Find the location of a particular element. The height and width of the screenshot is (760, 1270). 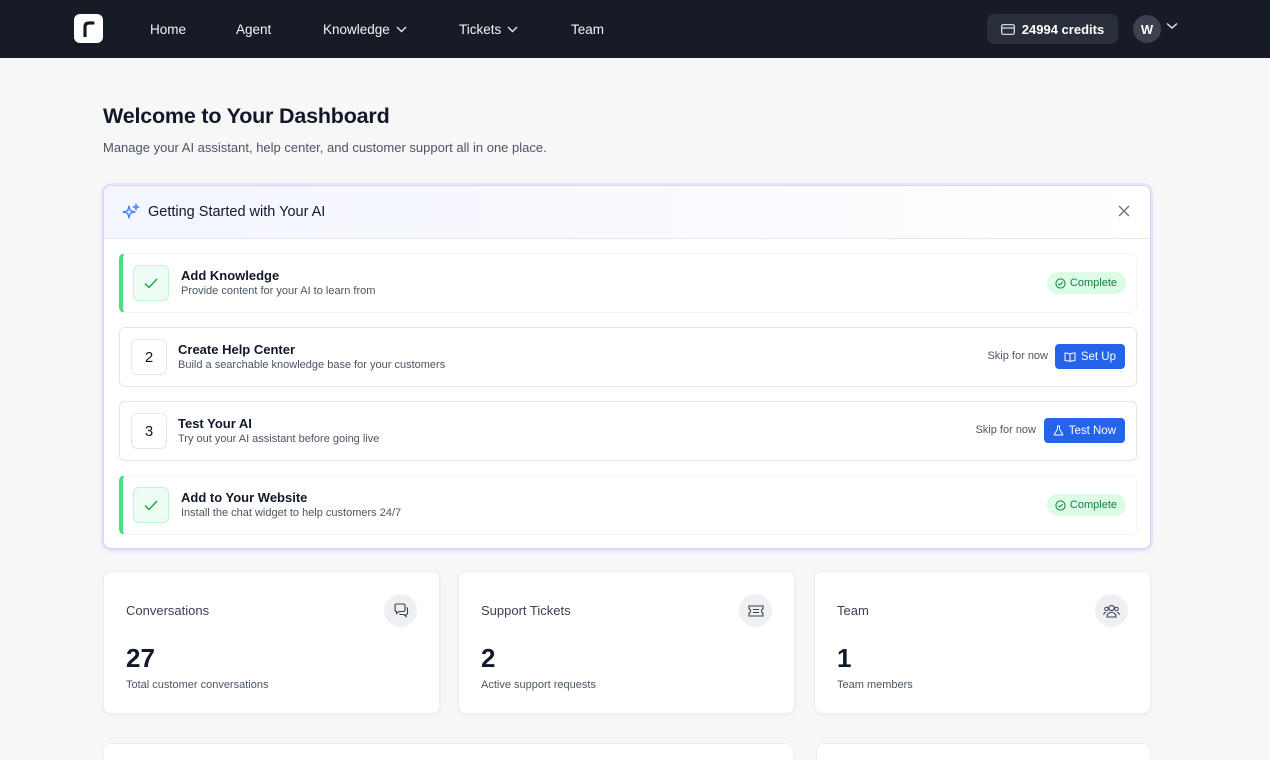

nav-home: Home is located at coordinates (168, 29).